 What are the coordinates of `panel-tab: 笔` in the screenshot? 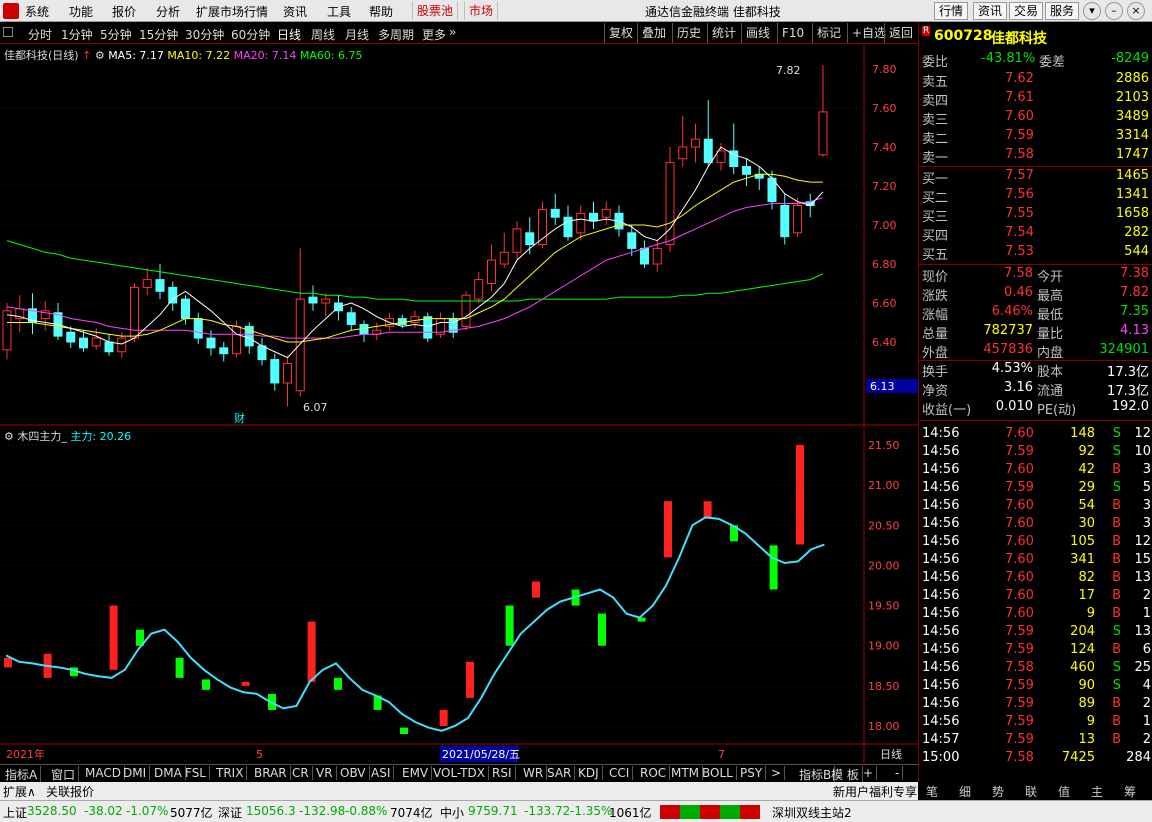 It's located at (932, 791).